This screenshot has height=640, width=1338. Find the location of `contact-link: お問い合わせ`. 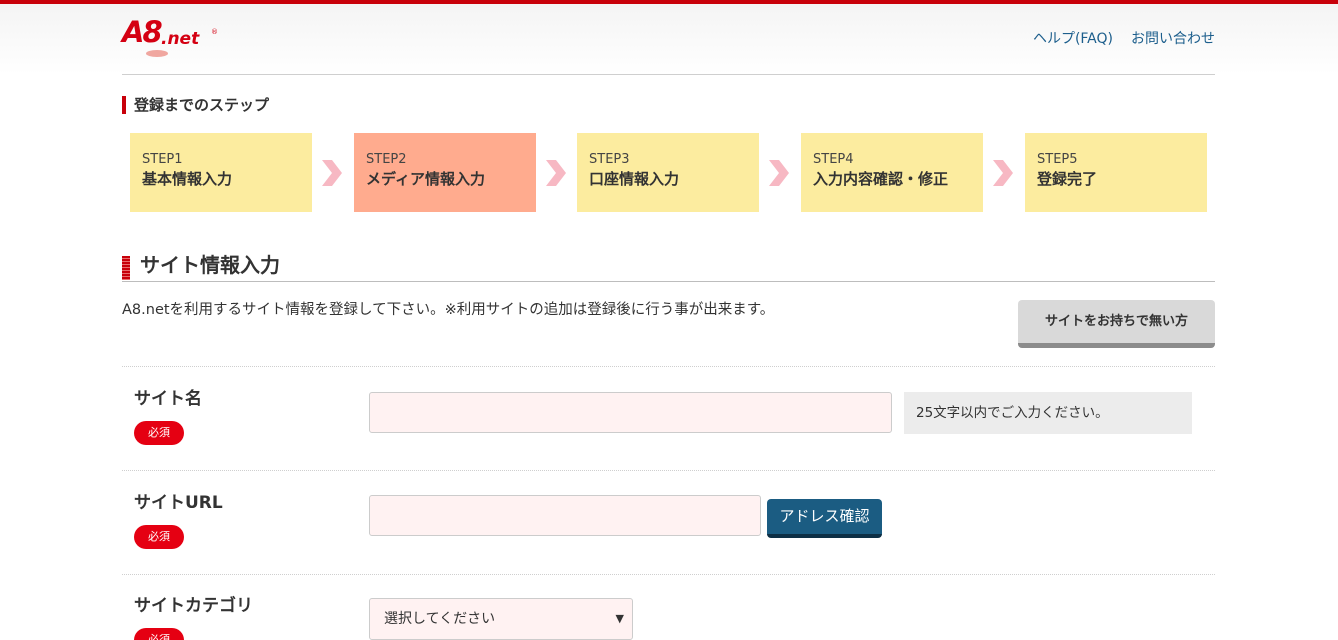

contact-link: お問い合わせ is located at coordinates (1173, 38).